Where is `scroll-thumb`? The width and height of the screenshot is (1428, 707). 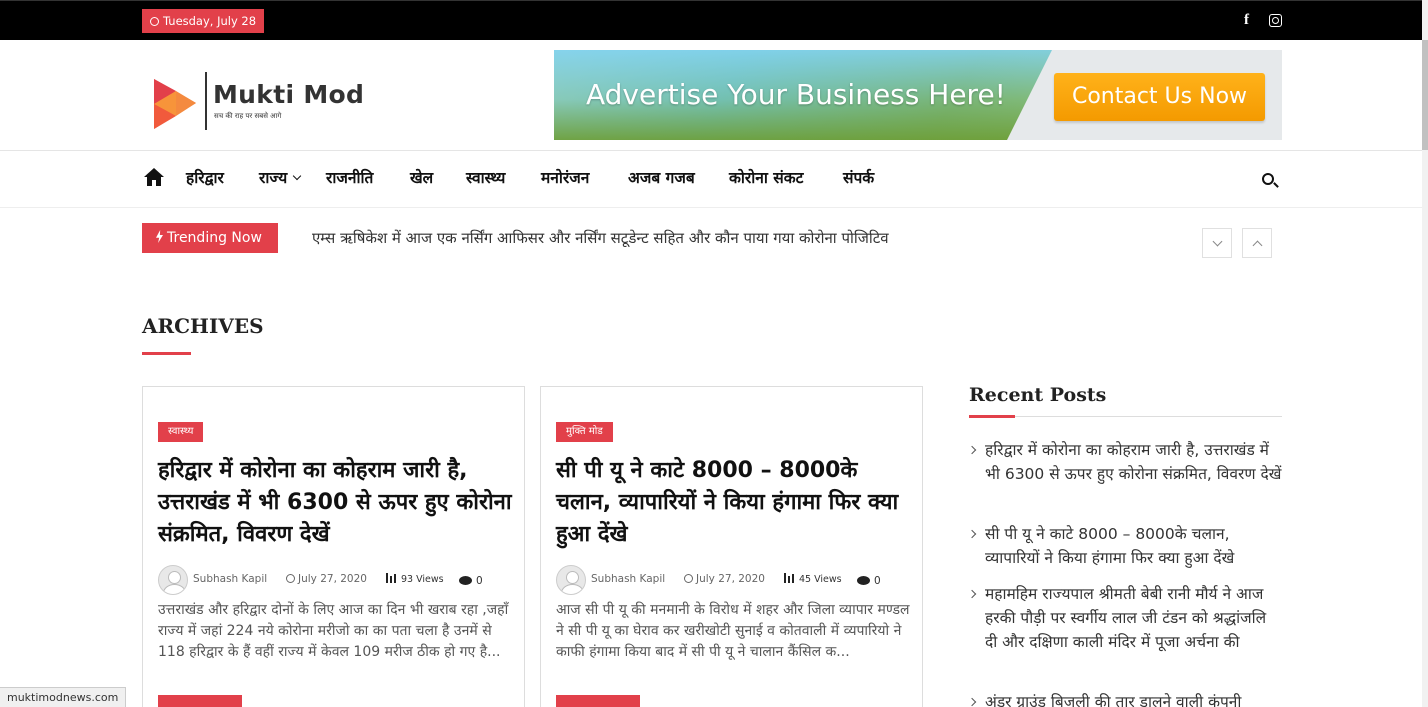
scroll-thumb is located at coordinates (1425, 95).